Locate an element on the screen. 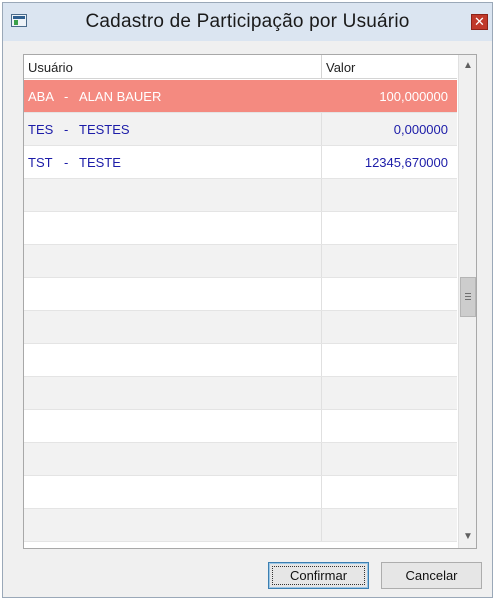 This screenshot has height=600, width=495. cancel-button: Cancelar is located at coordinates (431, 575).